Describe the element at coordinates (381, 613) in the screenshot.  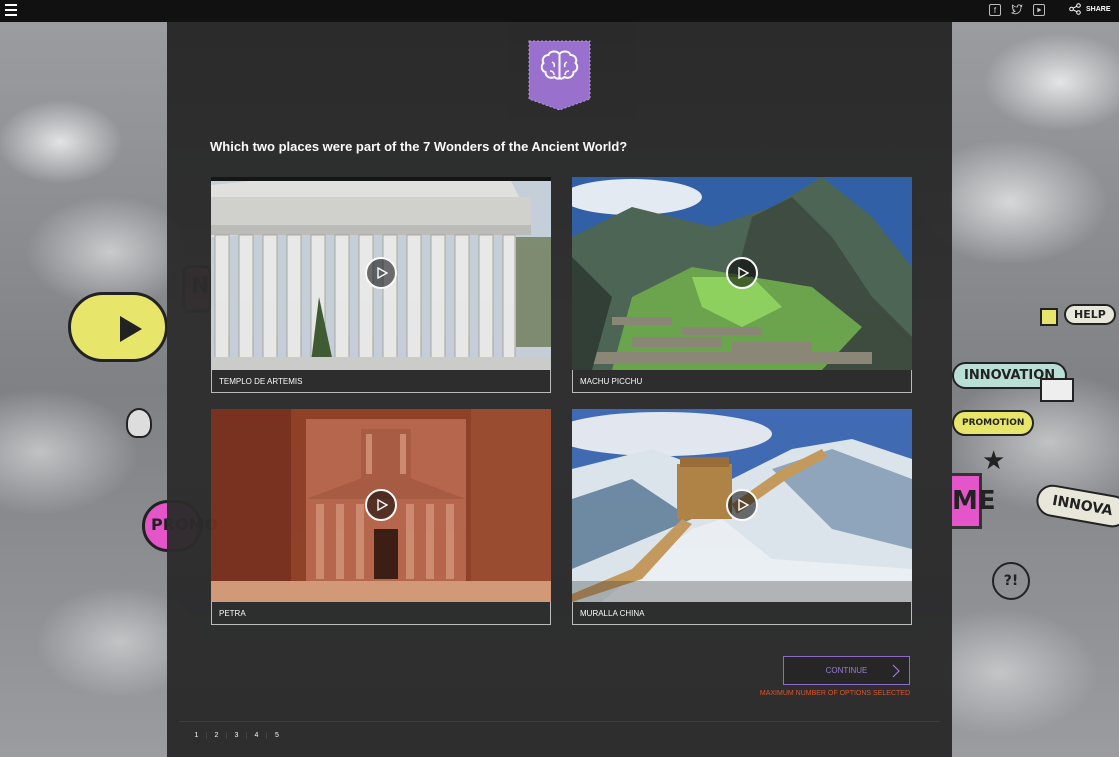
I see `option-label: PETRA` at that location.